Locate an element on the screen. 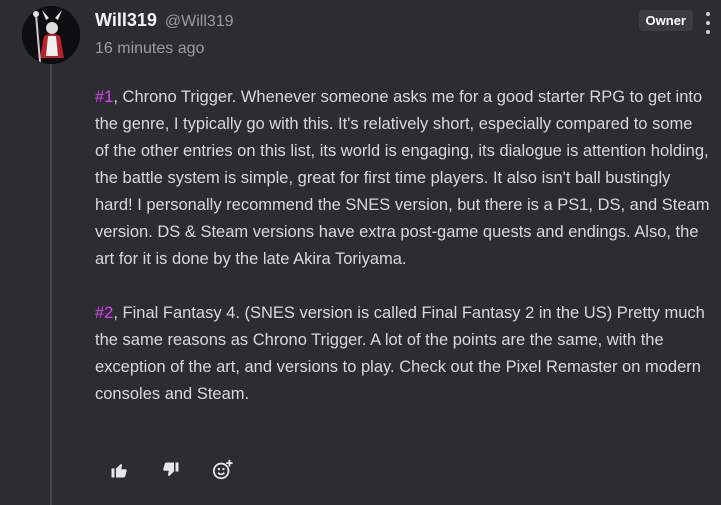  thumbs-down-icon is located at coordinates (171, 469).